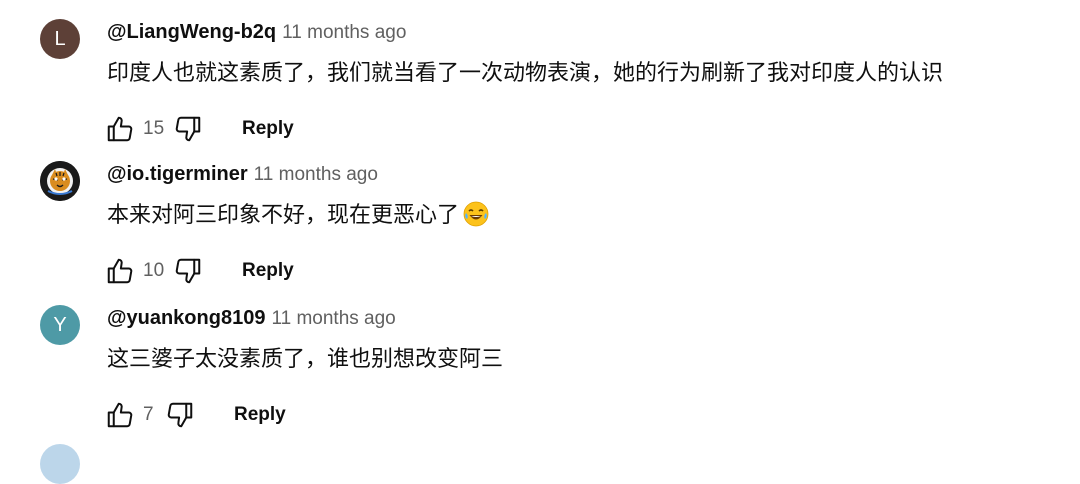 Image resolution: width=1080 pixels, height=484 pixels. Describe the element at coordinates (186, 318) in the screenshot. I see `comment-author: @yuankong8109` at that location.